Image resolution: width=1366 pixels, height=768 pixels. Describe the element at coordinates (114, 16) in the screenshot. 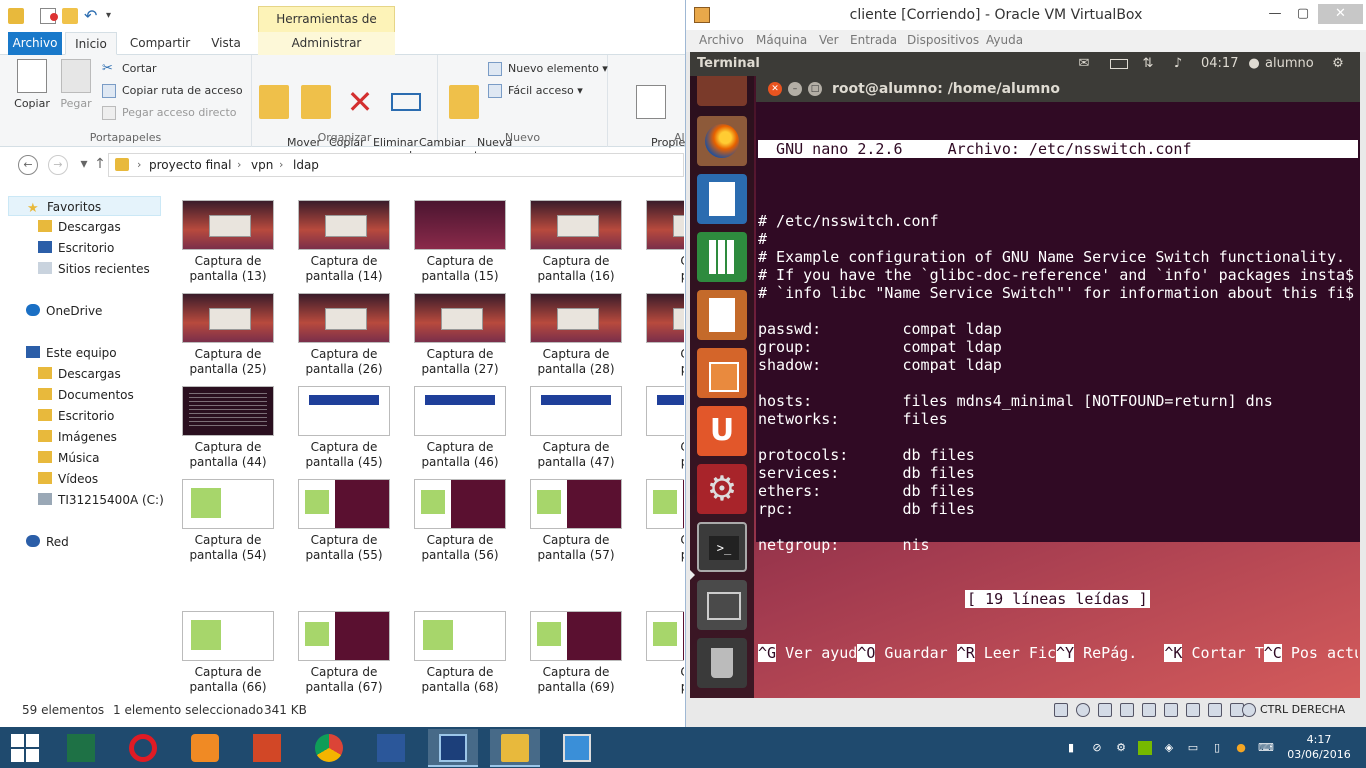

I see `customize-toolbar-icon: ▾` at that location.